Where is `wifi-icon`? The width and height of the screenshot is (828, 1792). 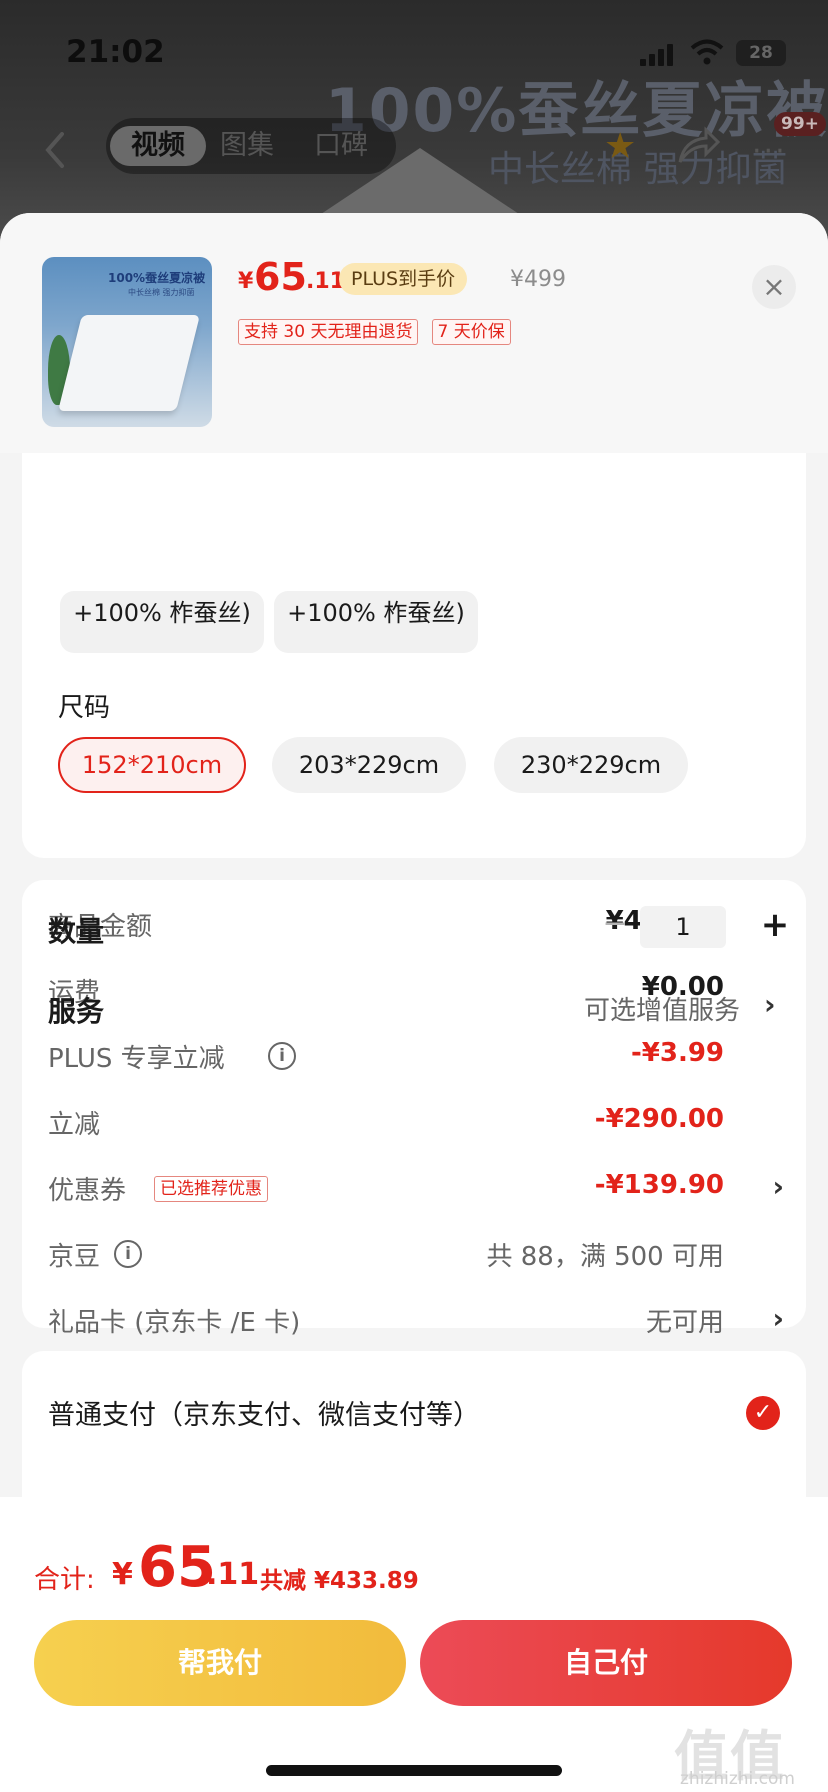 wifi-icon is located at coordinates (707, 52).